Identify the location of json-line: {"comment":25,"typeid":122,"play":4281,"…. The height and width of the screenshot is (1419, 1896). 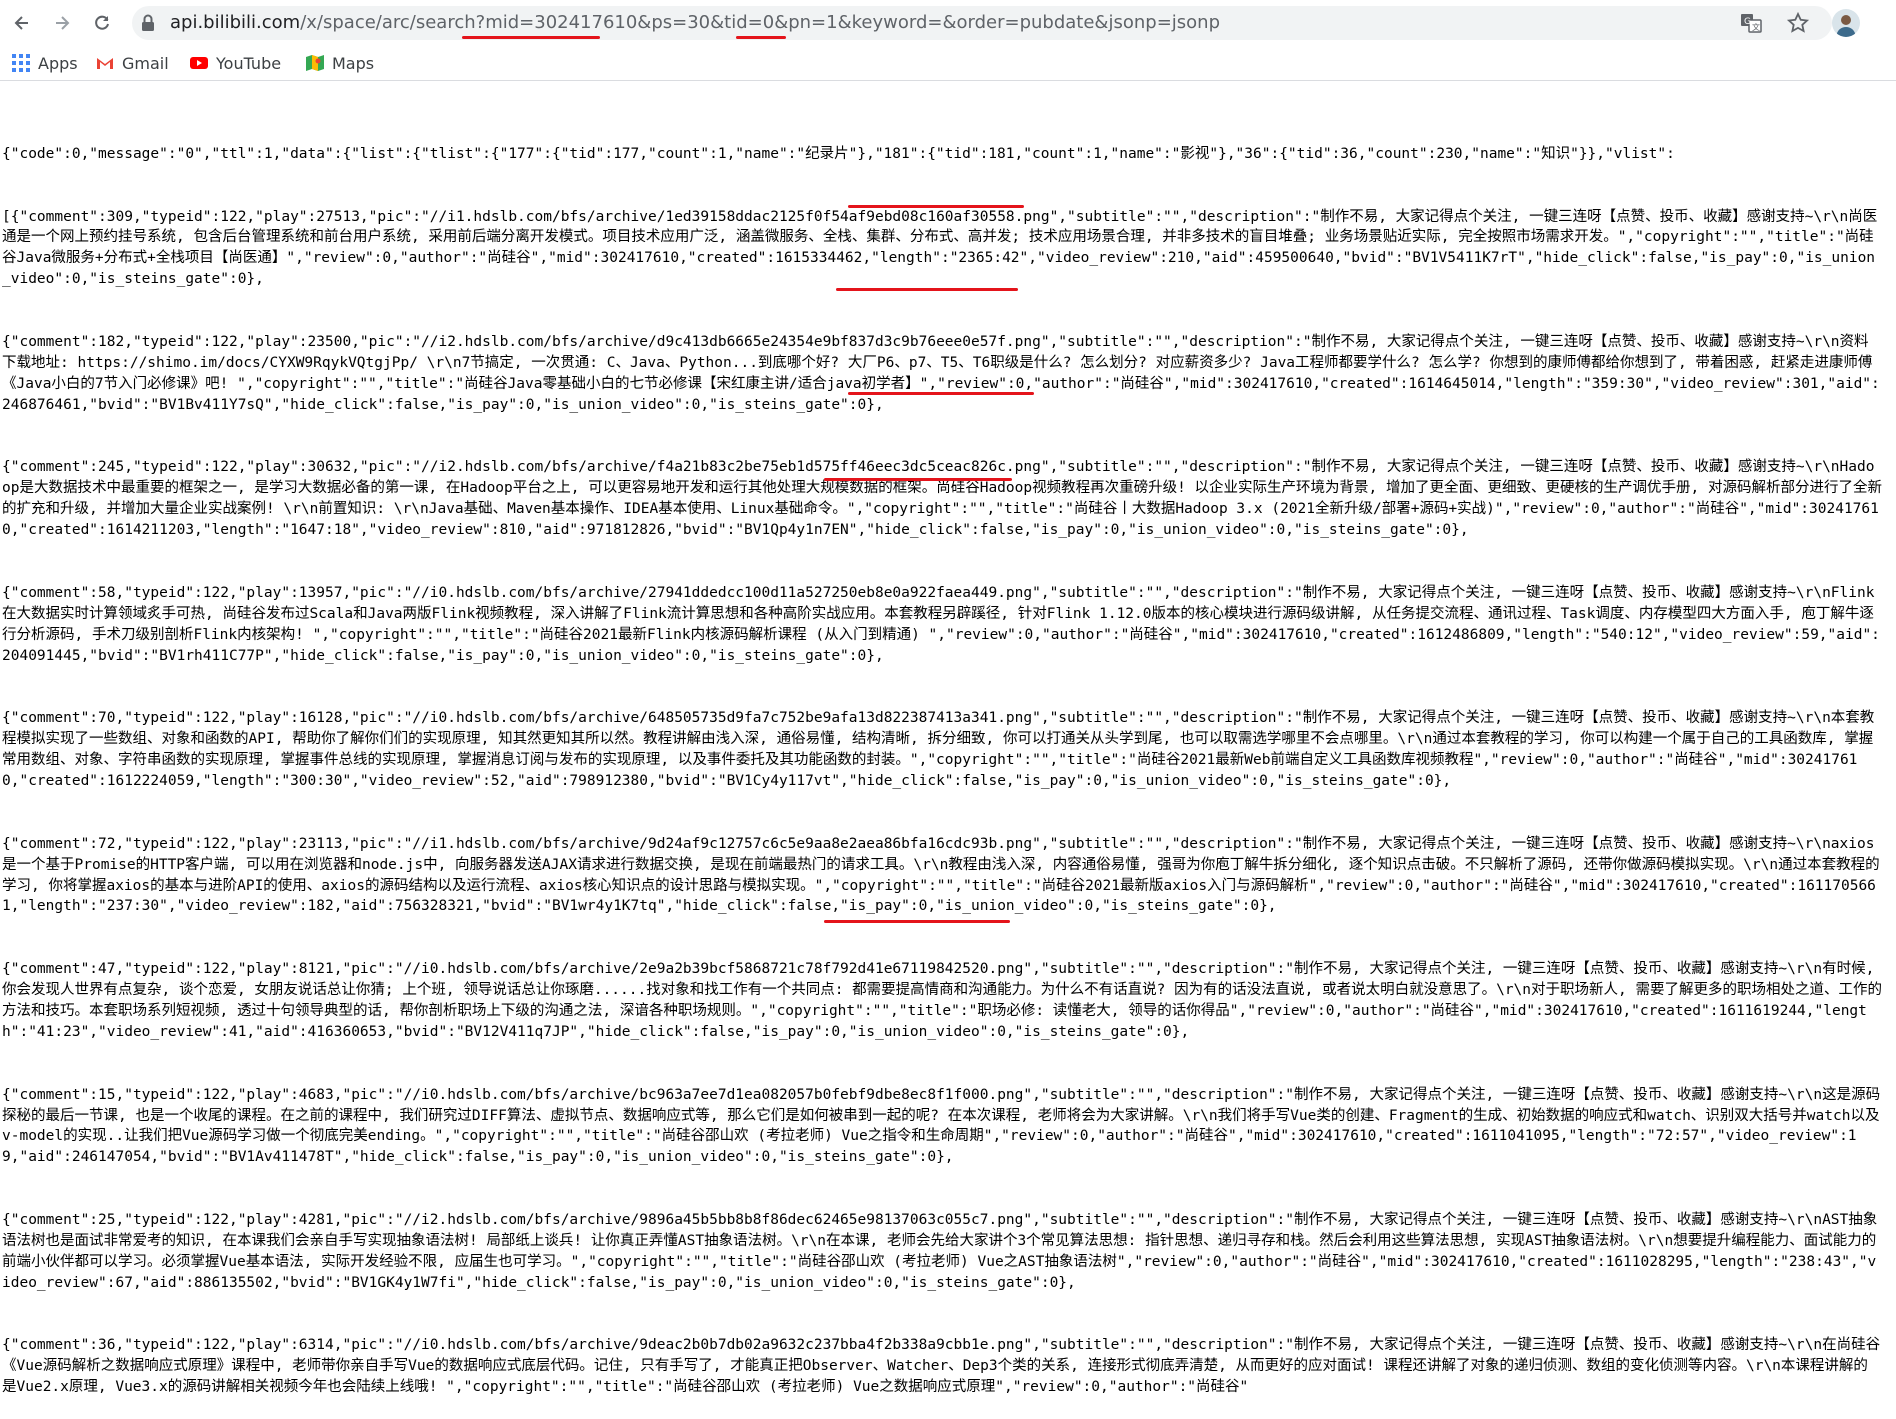
(940, 1251).